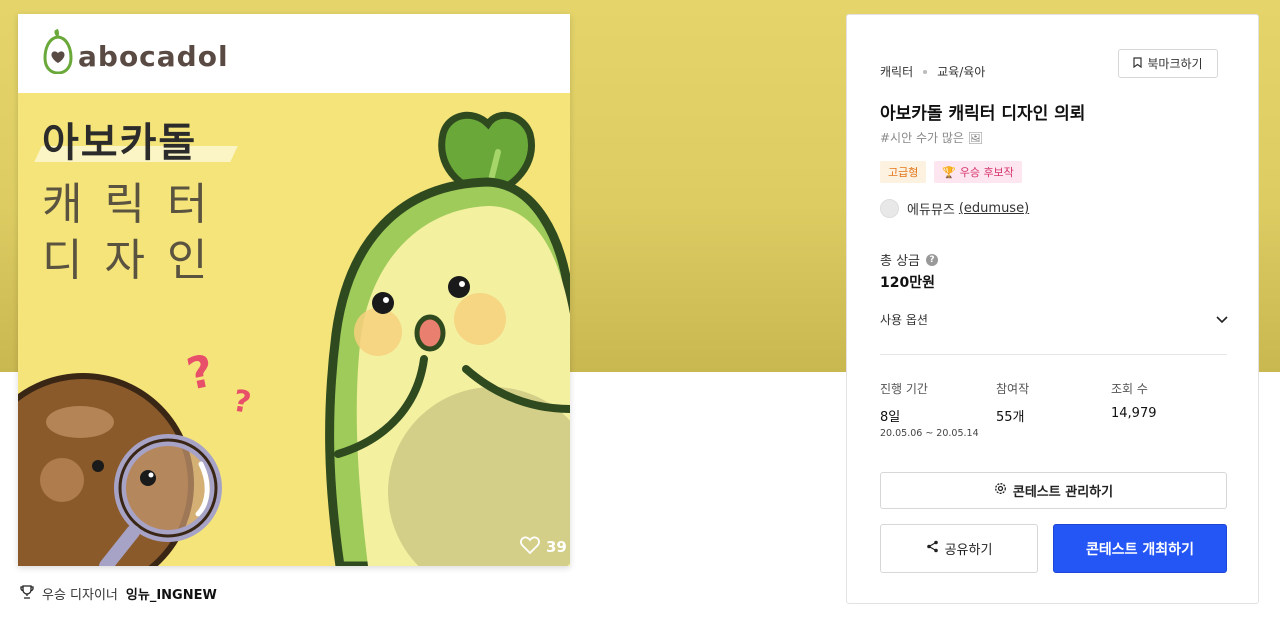 This screenshot has width=1280, height=618. Describe the element at coordinates (1140, 548) in the screenshot. I see `host-contest-button: 콘테스트 개최하기` at that location.